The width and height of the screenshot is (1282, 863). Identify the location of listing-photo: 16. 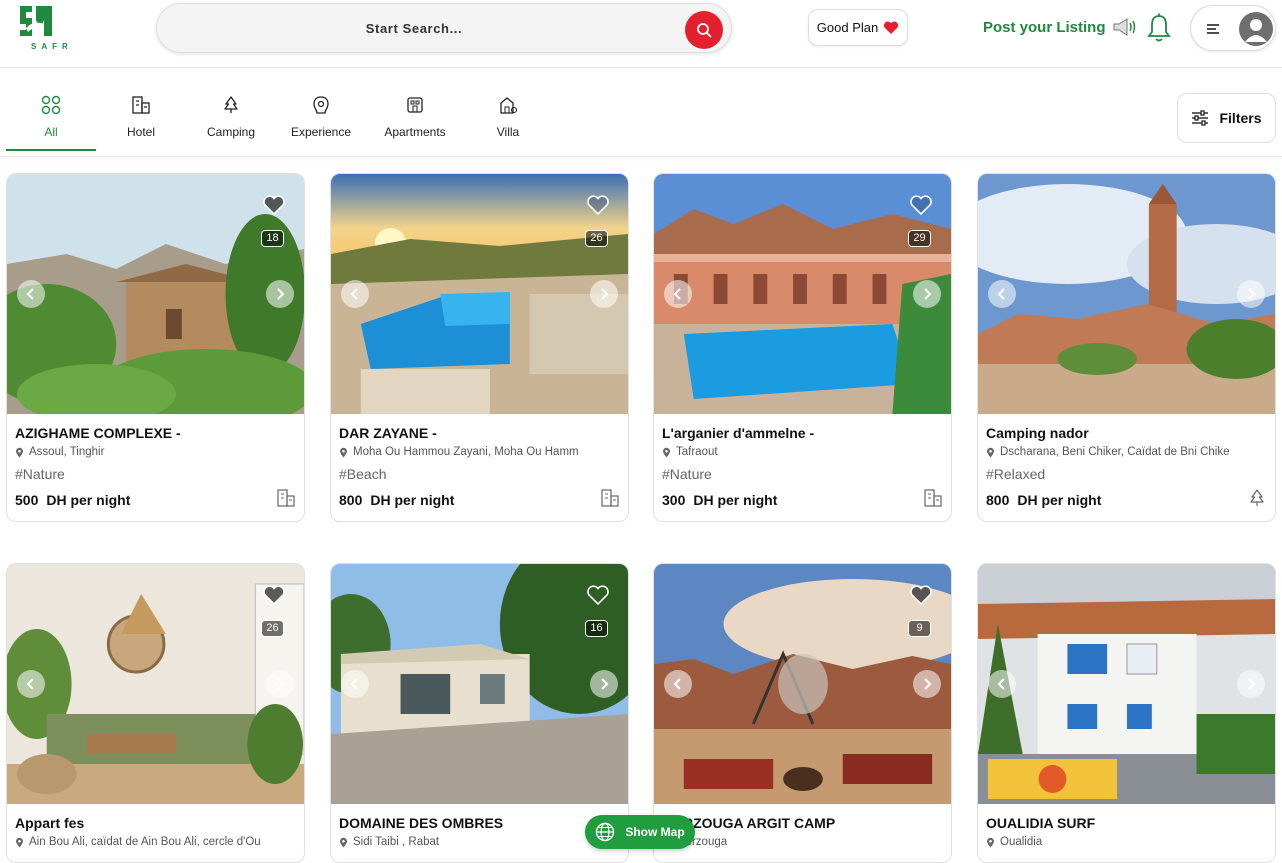
(479, 684).